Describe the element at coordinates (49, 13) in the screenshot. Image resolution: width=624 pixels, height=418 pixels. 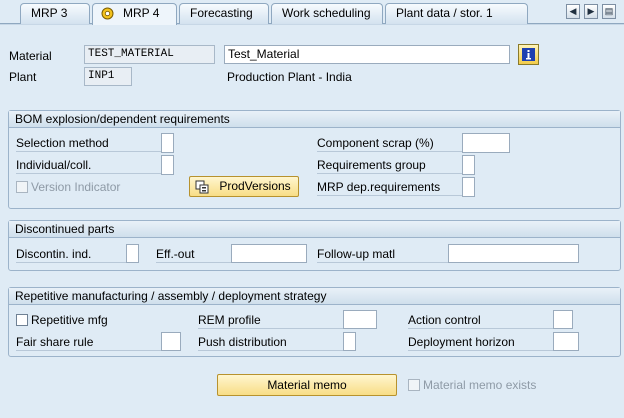
I see `tab-label: MRP 3` at that location.